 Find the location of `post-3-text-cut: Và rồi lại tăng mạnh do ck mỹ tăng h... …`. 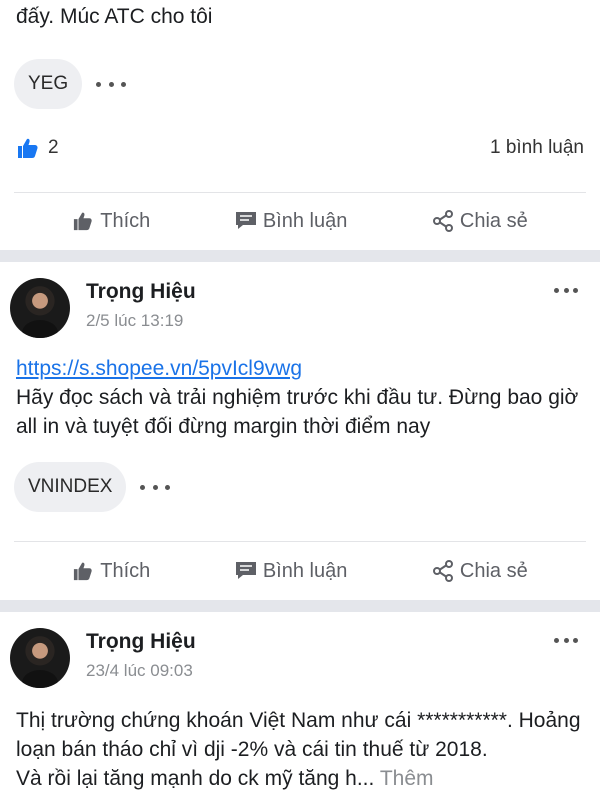

post-3-text-cut: Và rồi lại tăng mạnh do ck mỹ tăng h... … is located at coordinates (300, 778).